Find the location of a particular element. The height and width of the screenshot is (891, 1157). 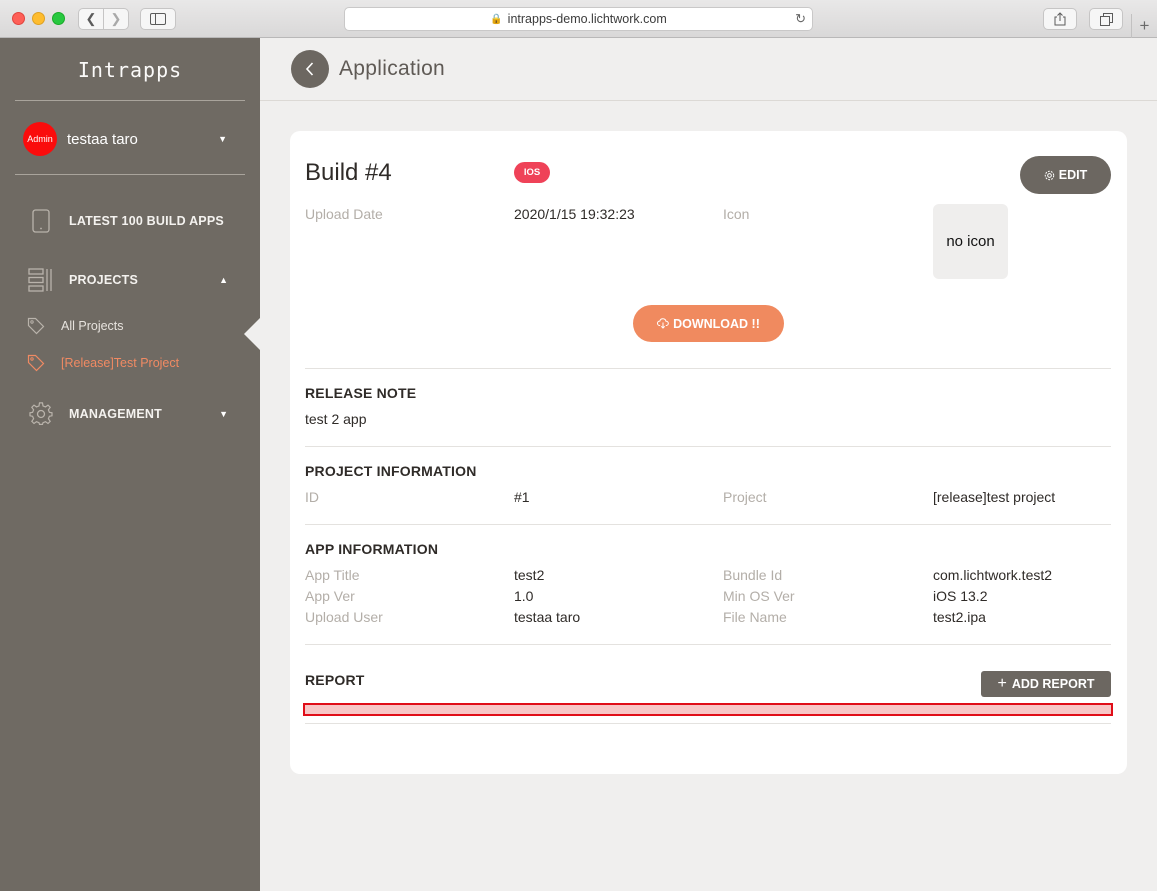

project-id-label: ID is located at coordinates (312, 497).